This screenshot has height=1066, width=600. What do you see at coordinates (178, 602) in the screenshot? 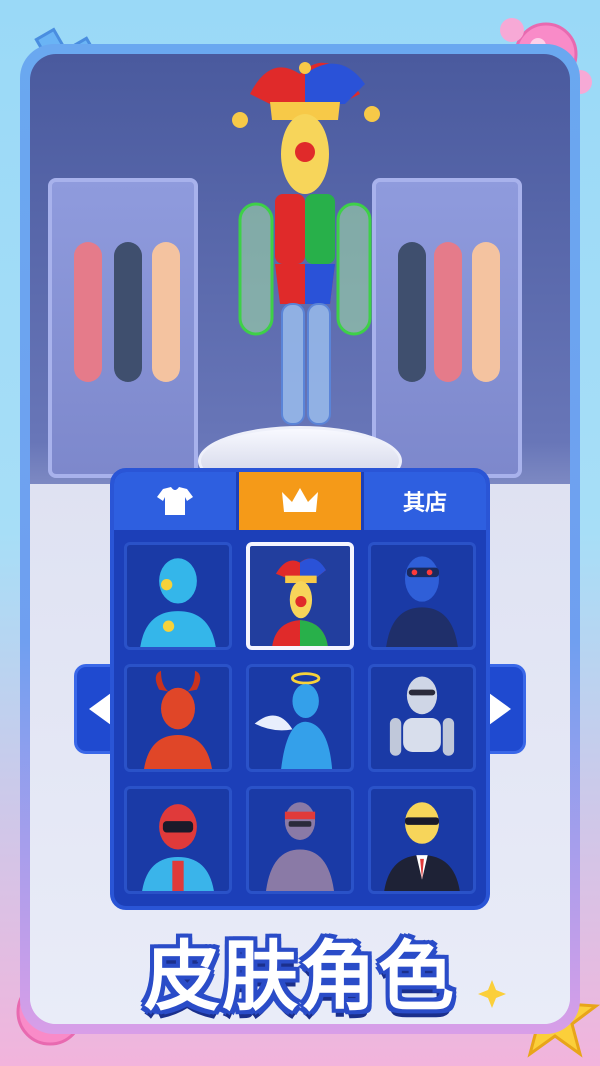
I see `crash-test-dummy-avatar` at bounding box center [178, 602].